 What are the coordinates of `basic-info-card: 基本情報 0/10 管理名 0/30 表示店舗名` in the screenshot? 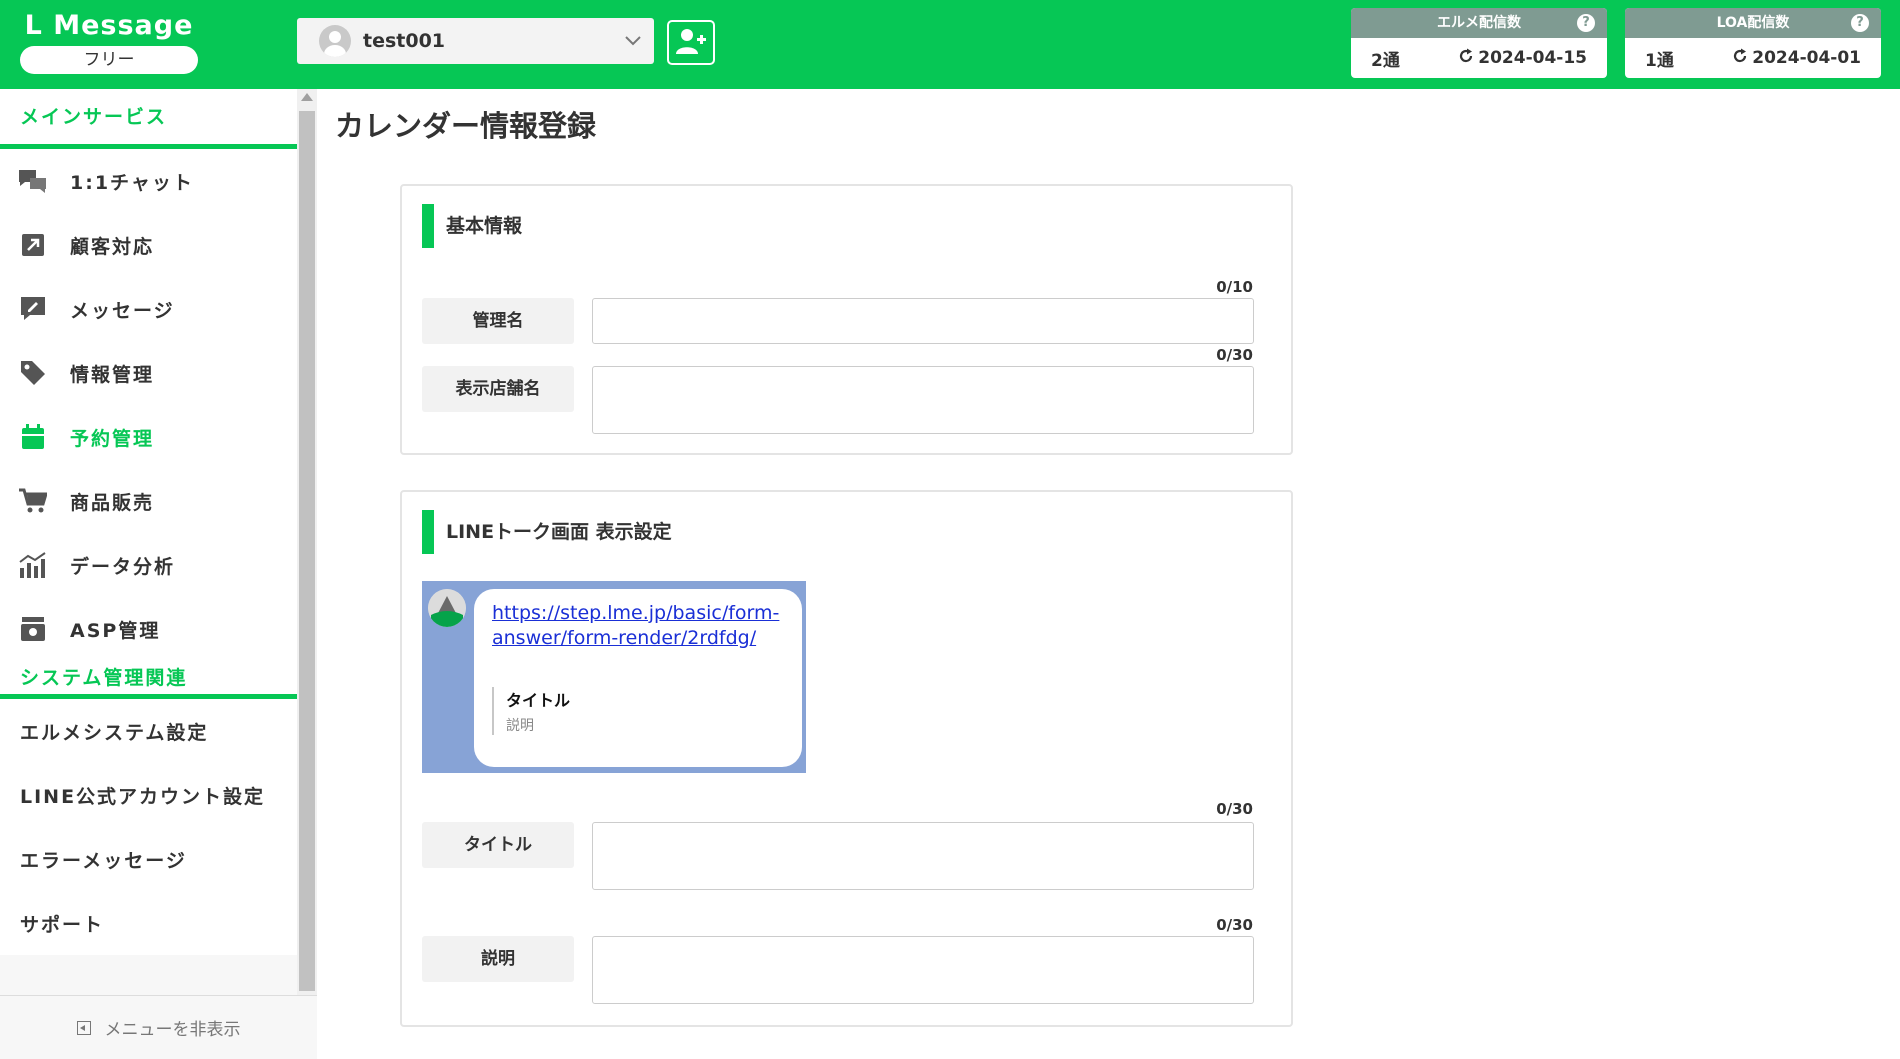 It's located at (846, 319).